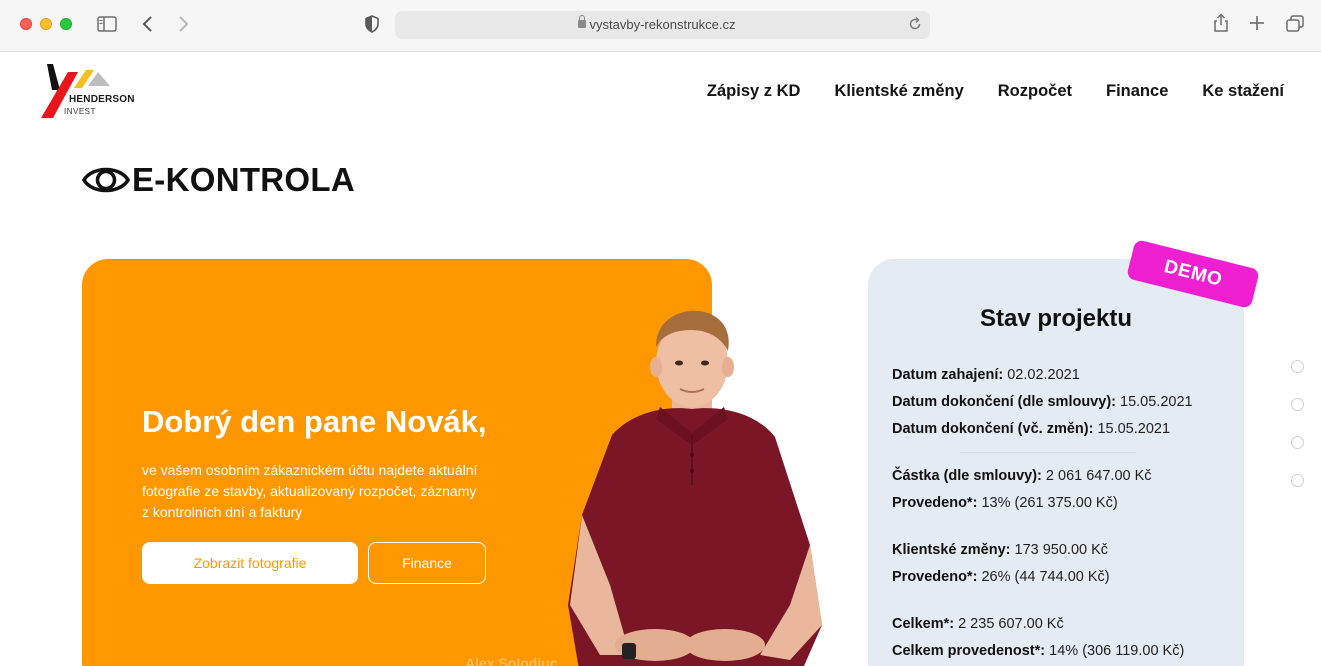 This screenshot has width=1321, height=666. I want to click on status-value: 173 950.00 Kč, so click(1061, 550).